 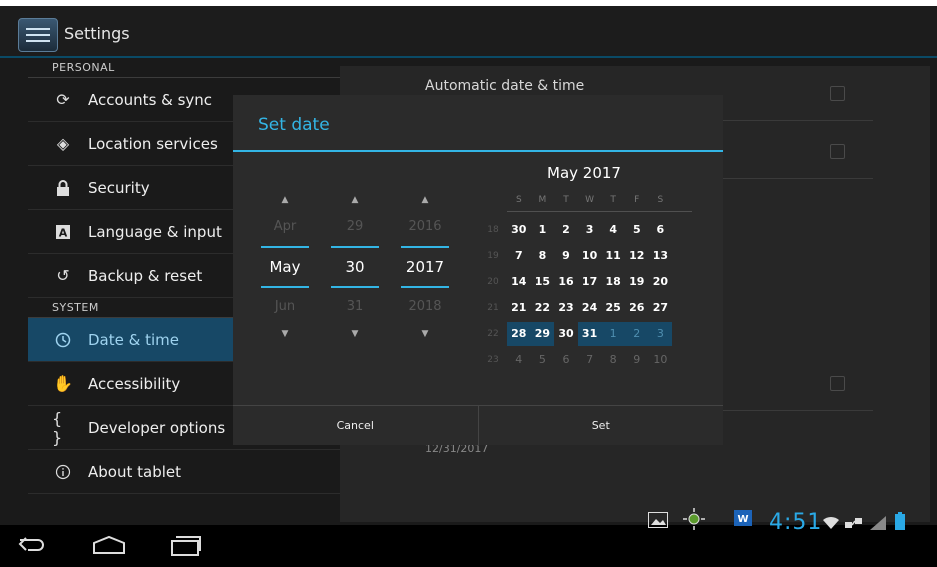 I want to click on month-up-icon: ▲, so click(x=285, y=200).